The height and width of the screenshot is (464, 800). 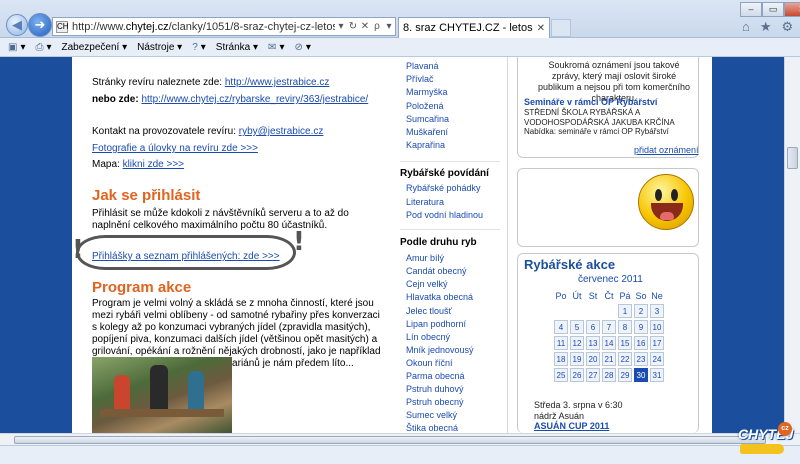 I want to click on nav-item-druh: Candát obecný, so click(x=436, y=271).